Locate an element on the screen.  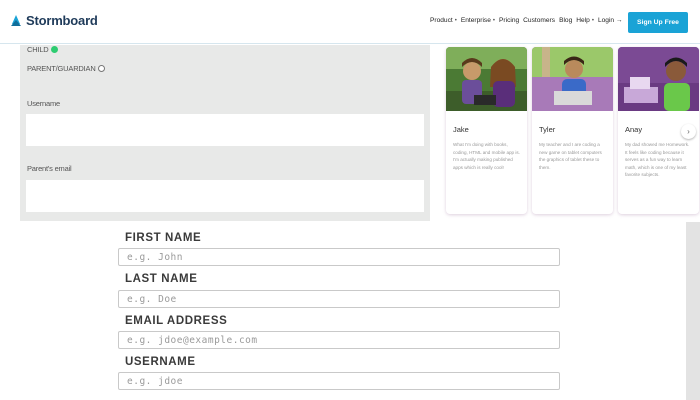
logo: Stormboard is located at coordinates (54, 20).